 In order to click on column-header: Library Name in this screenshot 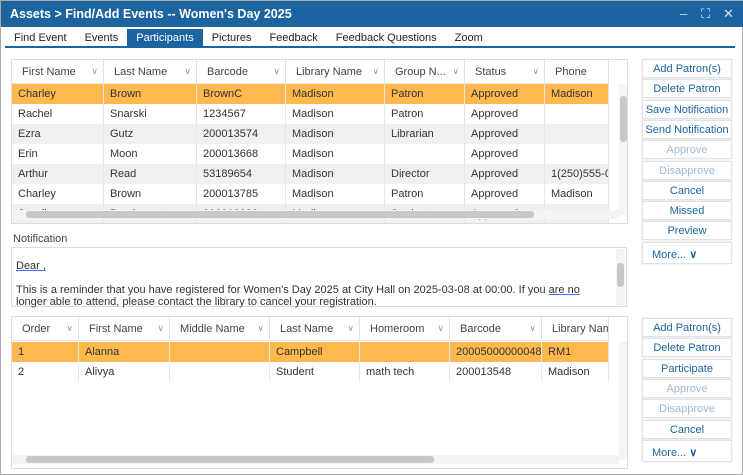, I will do `click(575, 328)`.